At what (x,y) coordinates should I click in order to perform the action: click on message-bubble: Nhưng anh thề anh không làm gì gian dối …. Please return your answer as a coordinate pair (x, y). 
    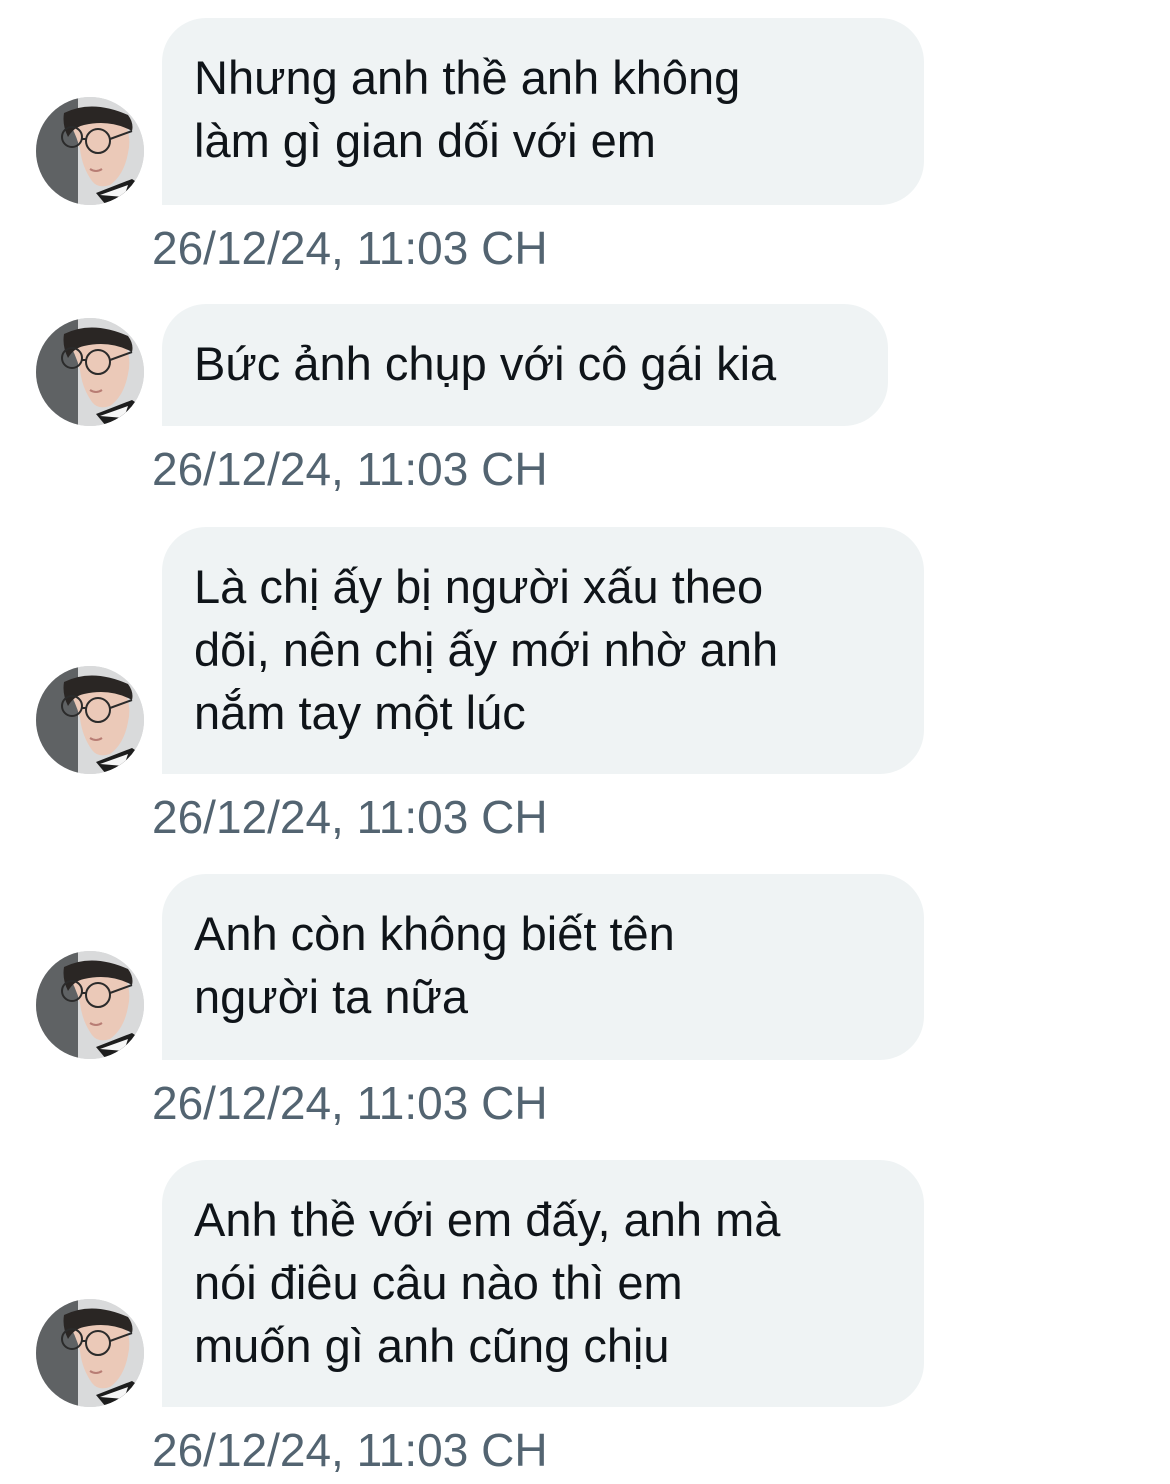
    Looking at the image, I should click on (543, 111).